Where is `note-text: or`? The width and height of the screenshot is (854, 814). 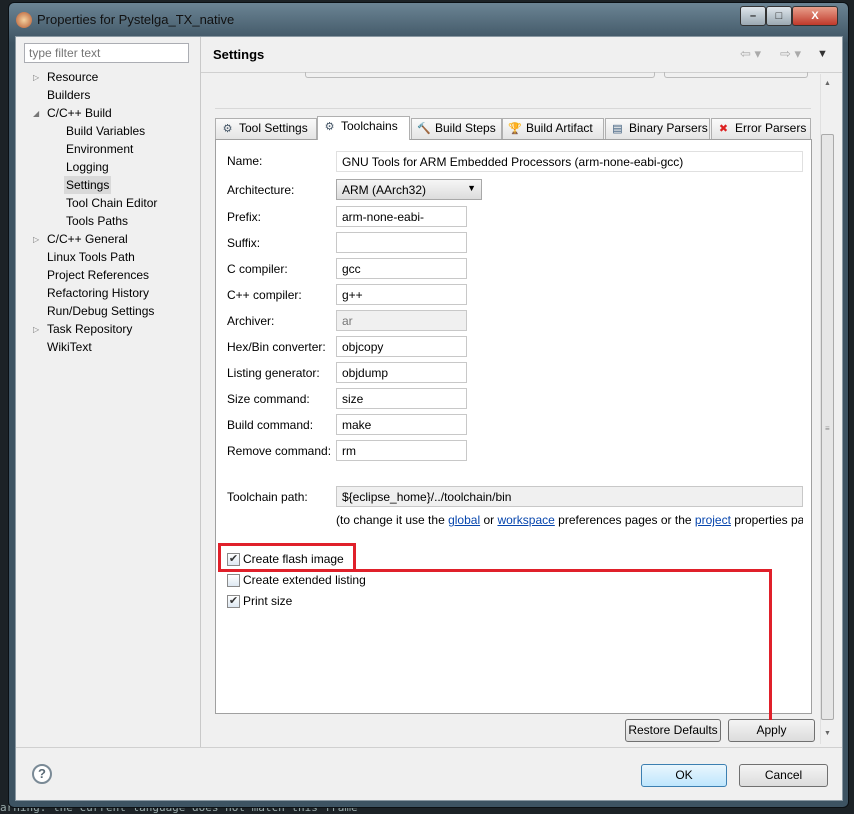 note-text: or is located at coordinates (489, 520).